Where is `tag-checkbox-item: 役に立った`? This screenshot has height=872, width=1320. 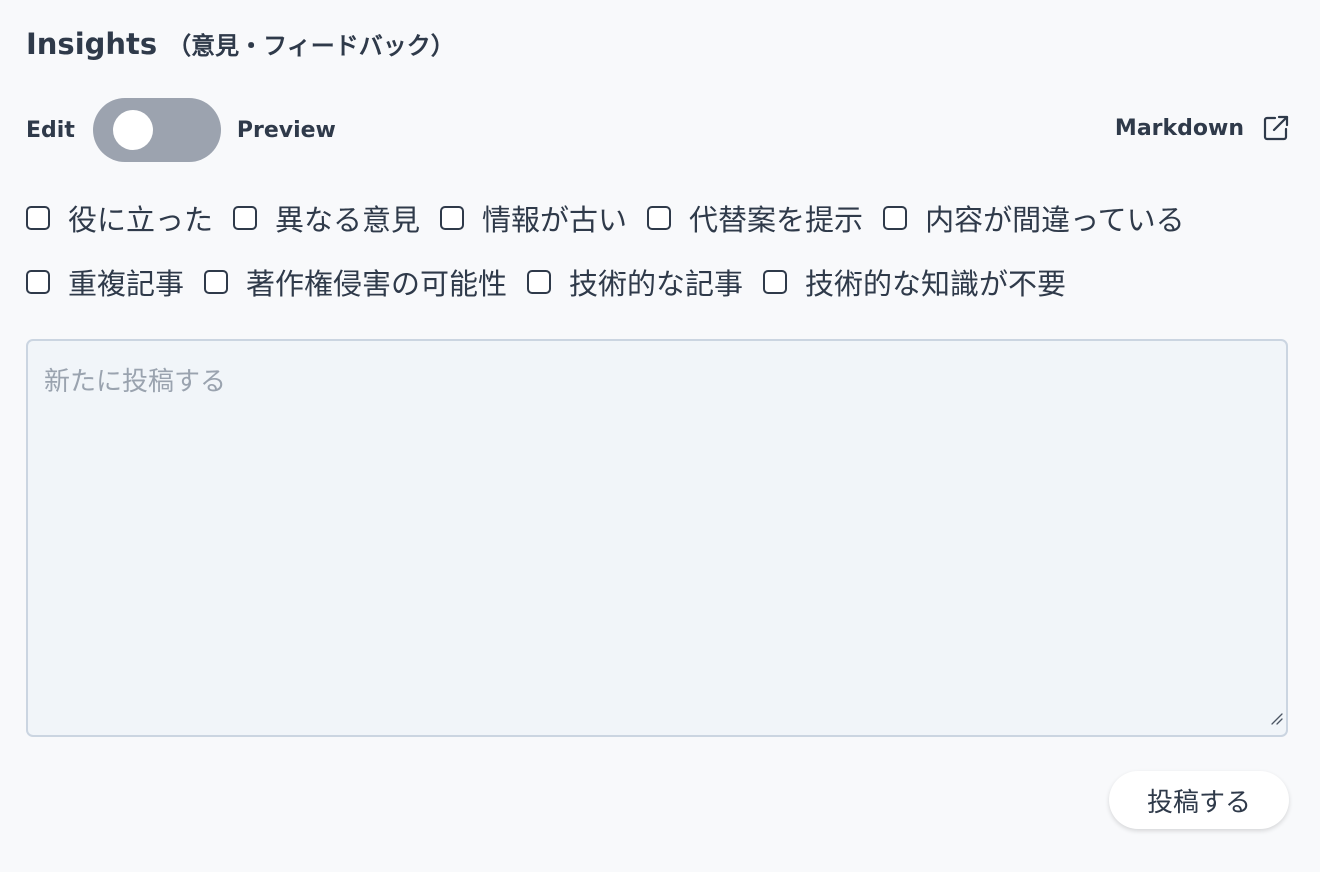 tag-checkbox-item: 役に立った is located at coordinates (119, 218).